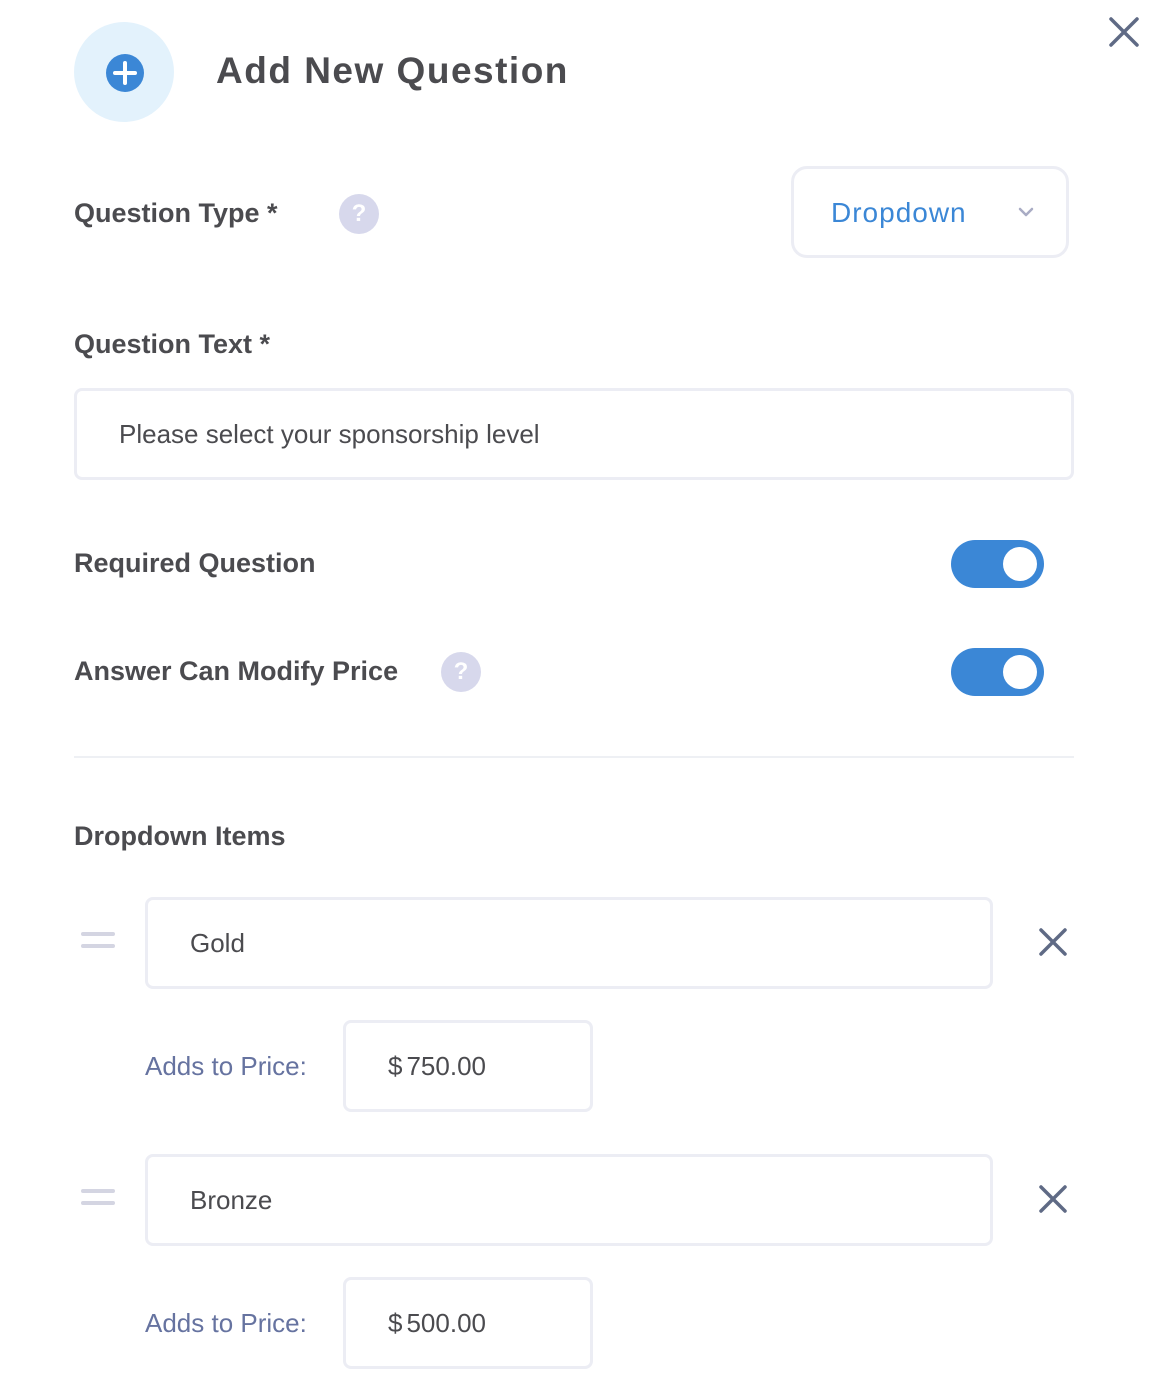  Describe the element at coordinates (574, 757) in the screenshot. I see `divider` at that location.